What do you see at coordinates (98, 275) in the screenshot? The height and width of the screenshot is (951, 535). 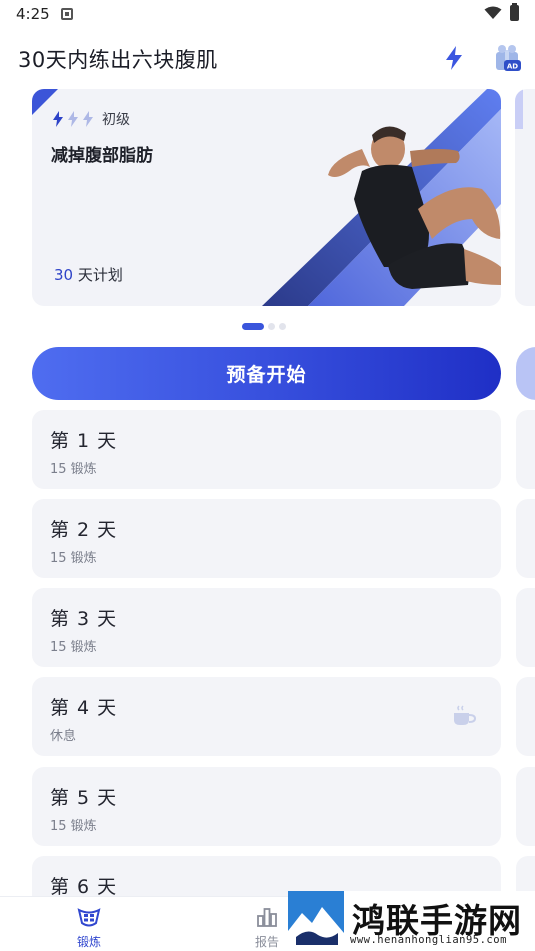 I see `plan-days-suffix: 天计划` at bounding box center [98, 275].